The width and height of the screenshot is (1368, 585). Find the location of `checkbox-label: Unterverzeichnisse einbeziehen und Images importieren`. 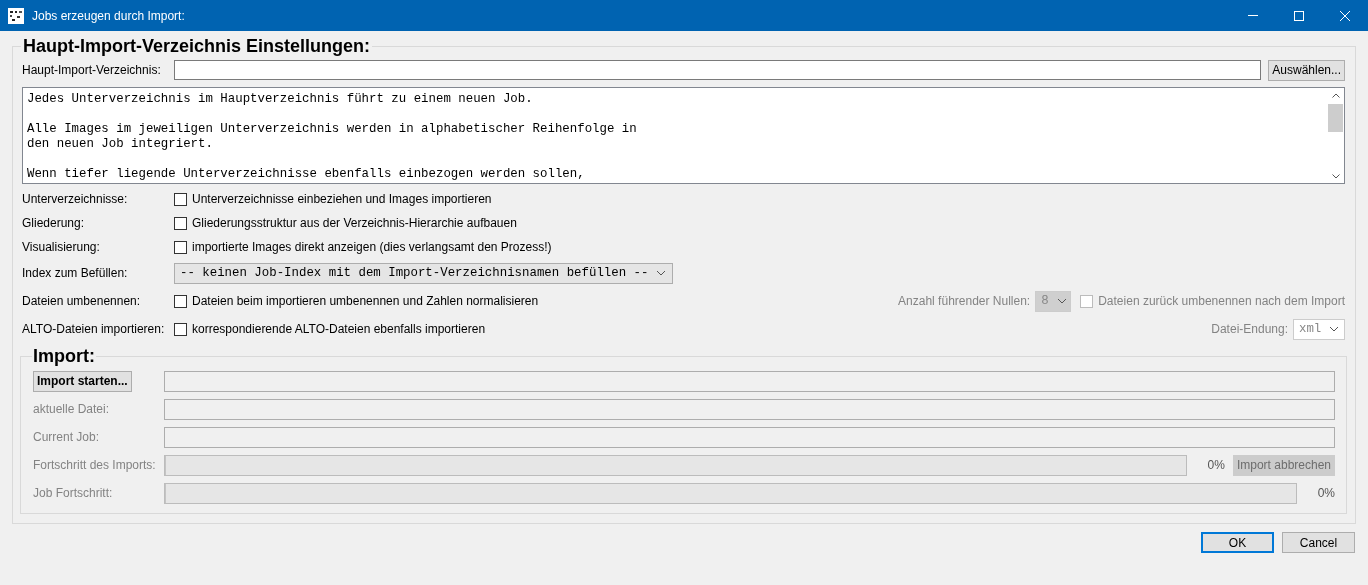

checkbox-label: Unterverzeichnisse einbeziehen und Images importieren is located at coordinates (342, 199).